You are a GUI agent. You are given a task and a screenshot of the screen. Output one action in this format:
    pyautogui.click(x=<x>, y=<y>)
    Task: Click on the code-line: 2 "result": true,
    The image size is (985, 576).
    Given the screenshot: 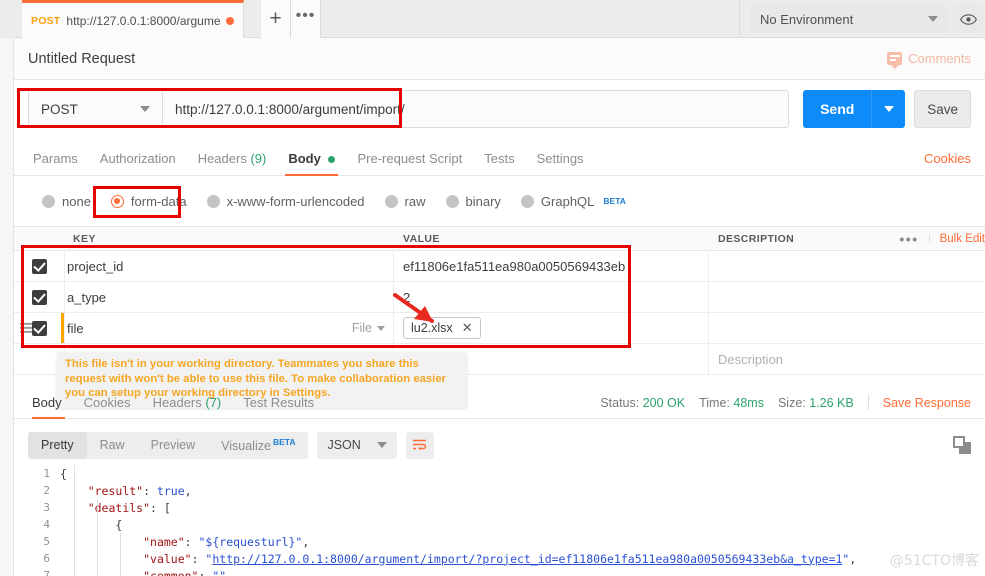 What is the action you would take?
    pyautogui.click(x=499, y=490)
    